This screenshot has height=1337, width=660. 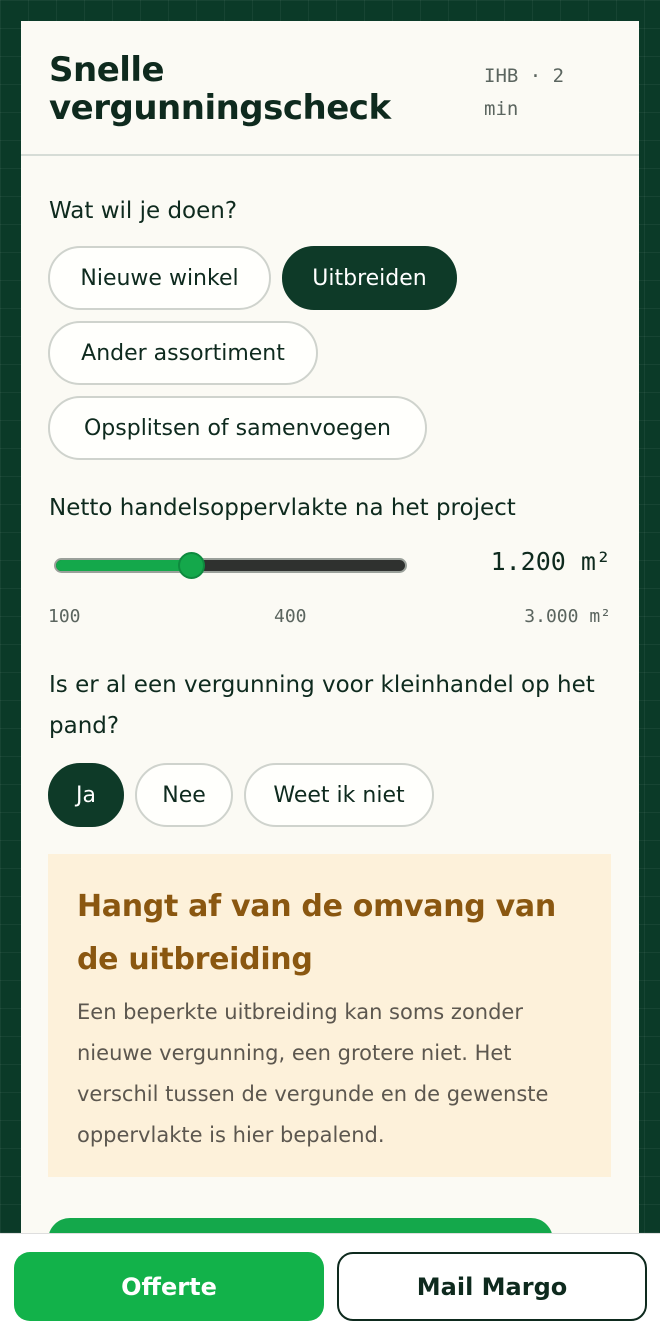 I want to click on option-nieuwe-winkel: Nieuwe winkel, so click(x=159, y=278).